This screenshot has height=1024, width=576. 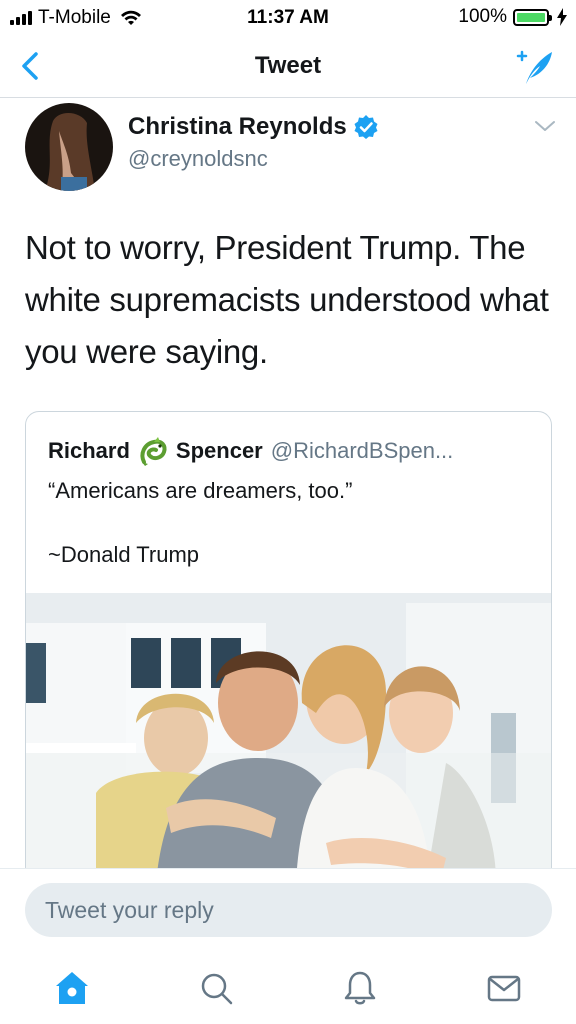 What do you see at coordinates (69, 147) in the screenshot?
I see `avatar` at bounding box center [69, 147].